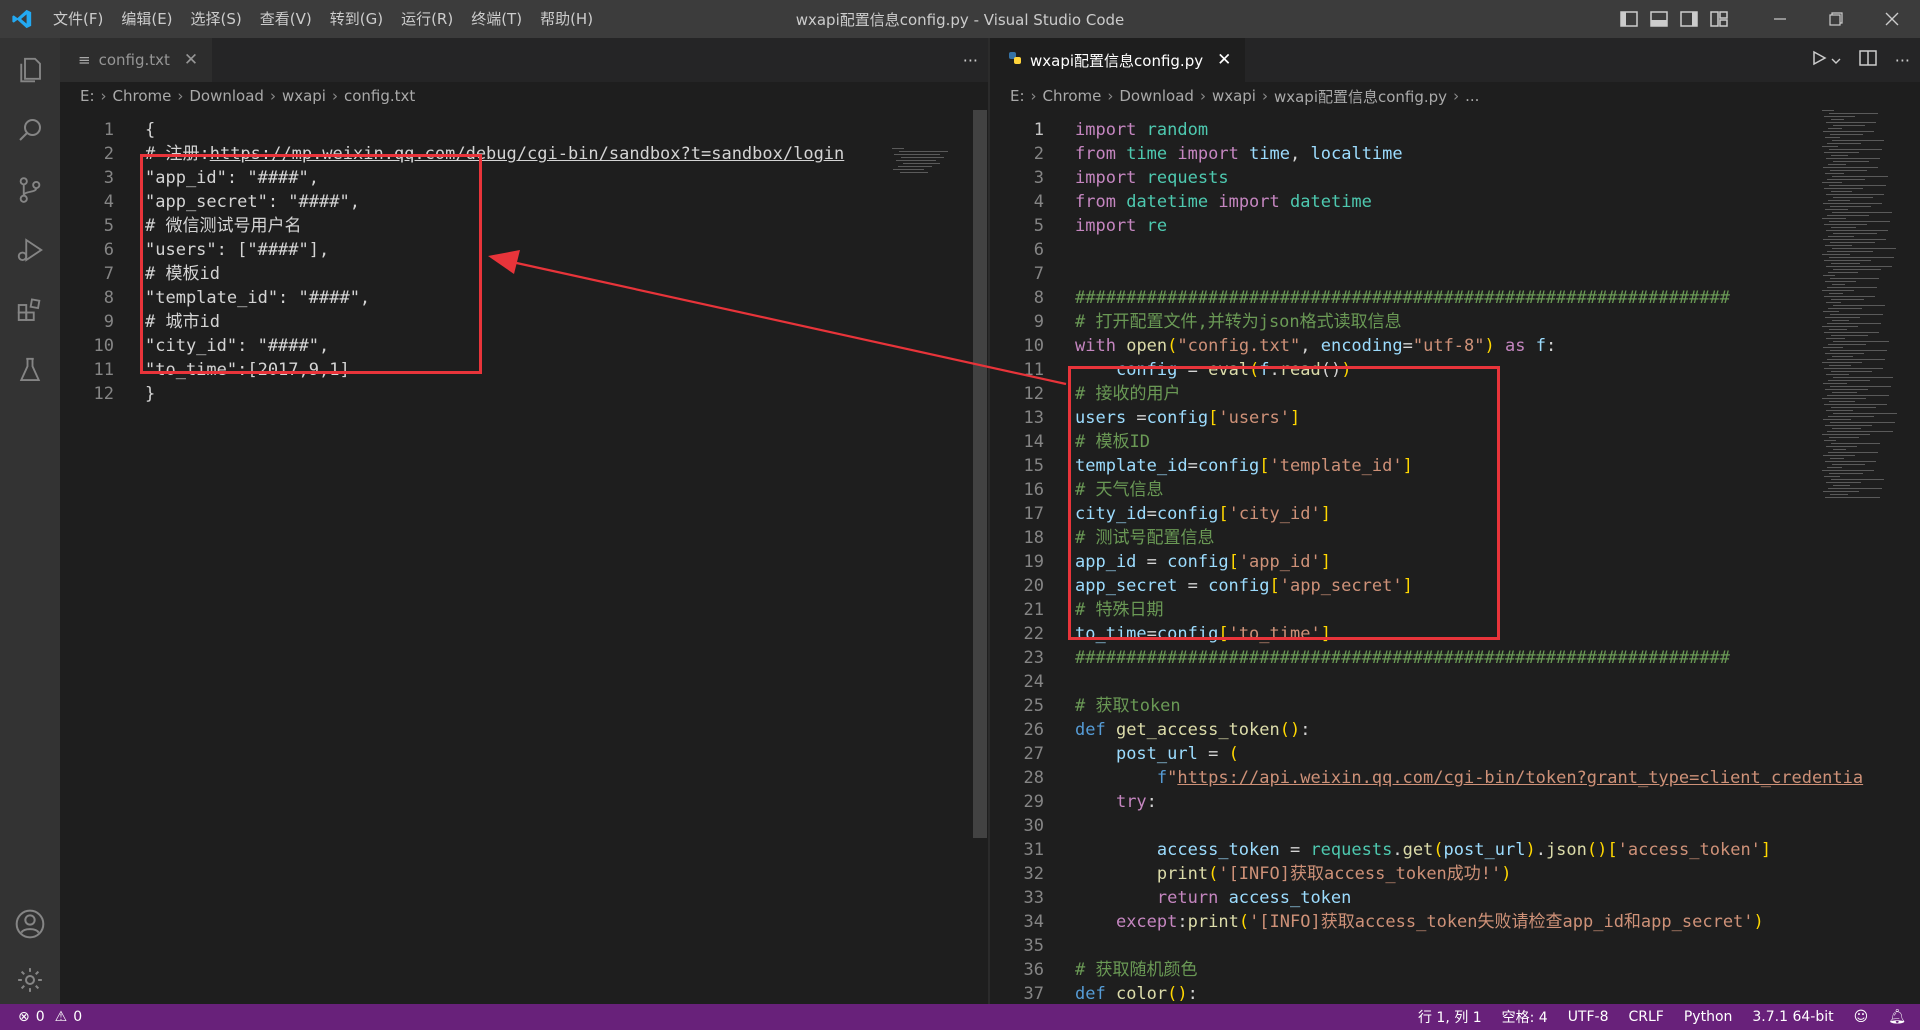  Describe the element at coordinates (1588, 1017) in the screenshot. I see `encoding: UTF-8` at that location.